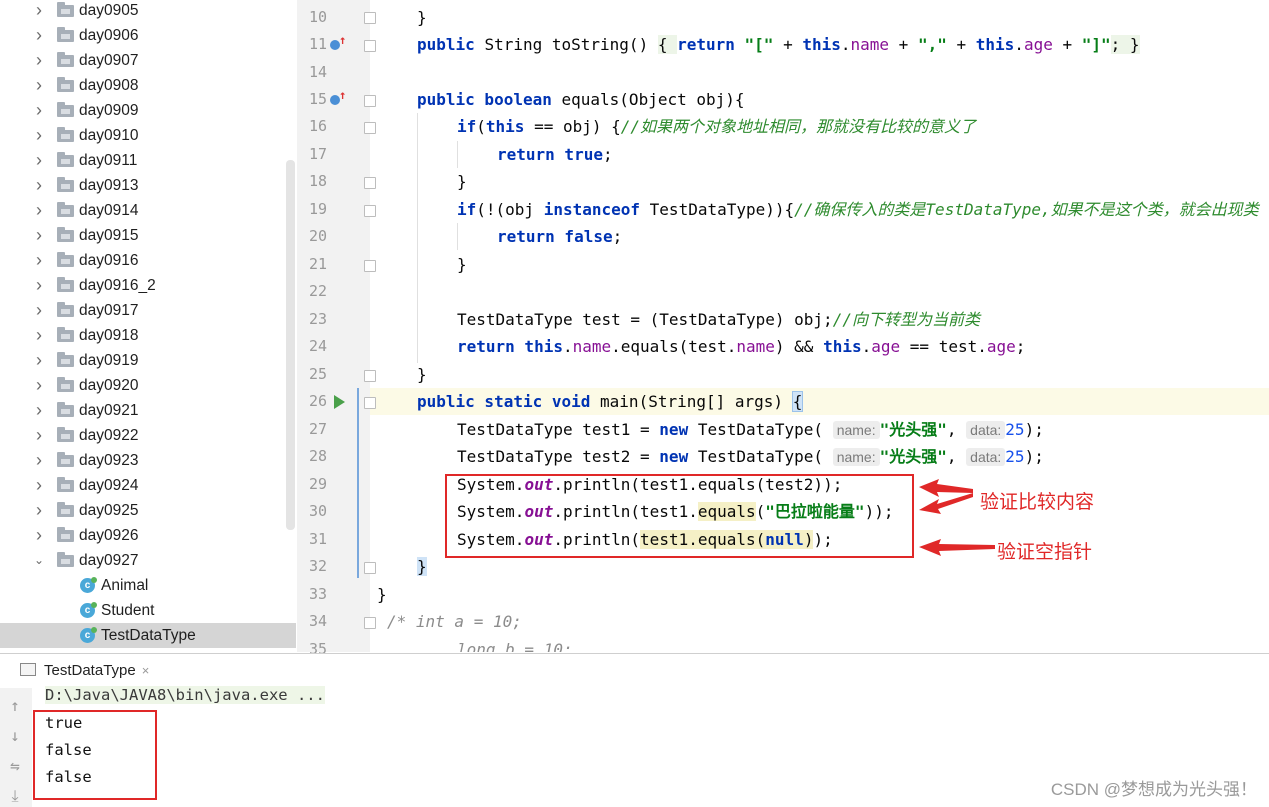 The image size is (1269, 807). I want to click on tree-item-label: day0927, so click(109, 560).